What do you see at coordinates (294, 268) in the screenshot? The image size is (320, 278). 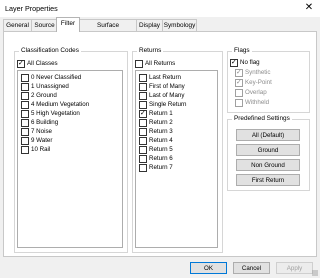 I see `apply-button: Apply` at bounding box center [294, 268].